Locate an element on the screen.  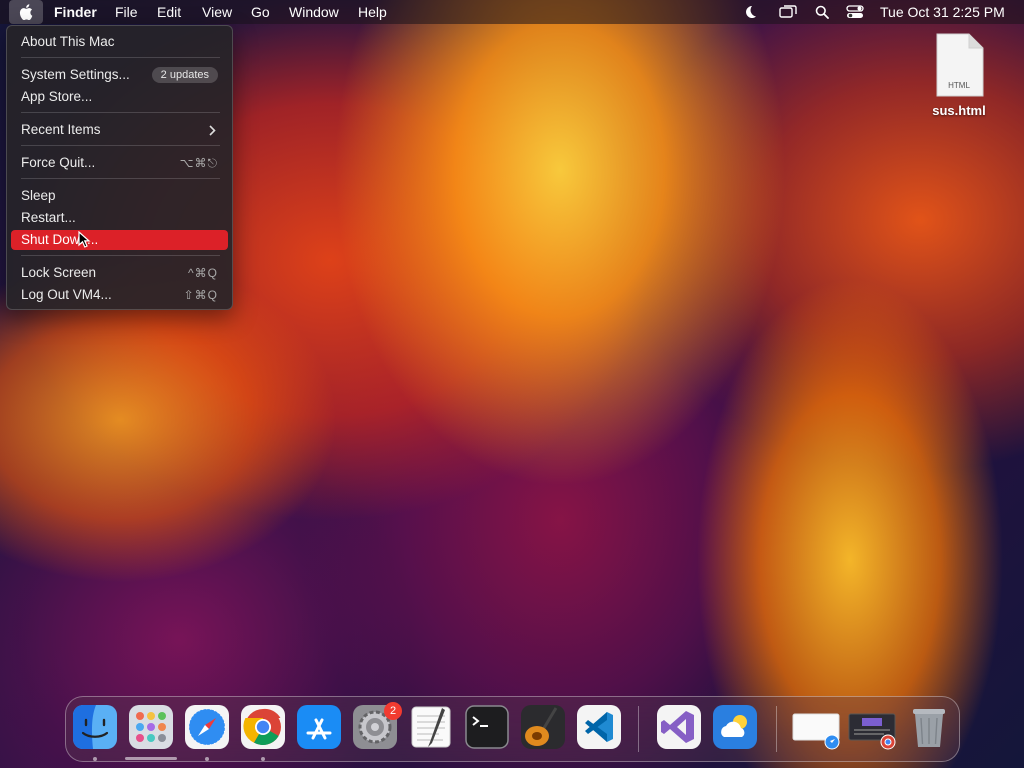
menu-clock: Tue Oct 31 2:25 PM is located at coordinates (942, 12).